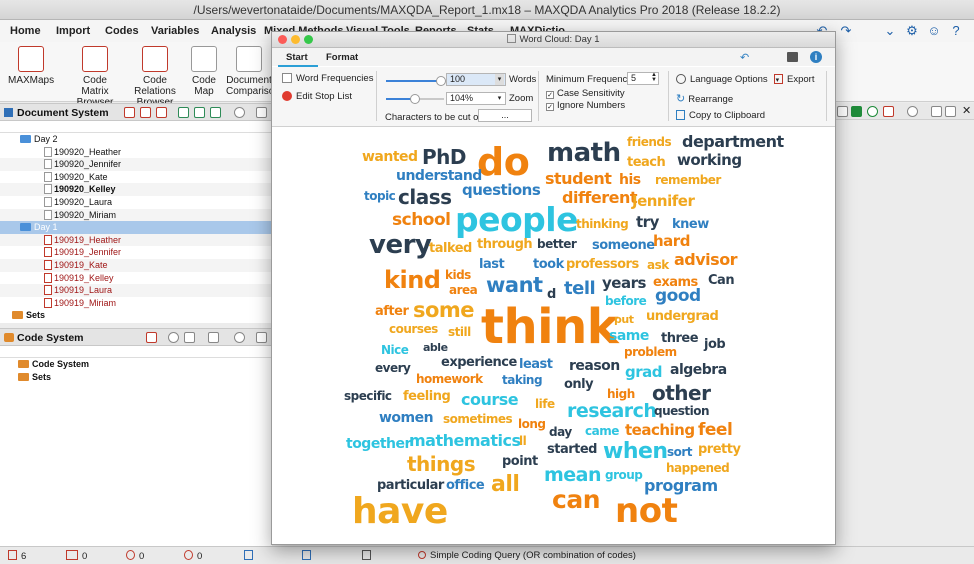 The image size is (974, 564). Describe the element at coordinates (715, 344) in the screenshot. I see `cloud-word: job` at that location.